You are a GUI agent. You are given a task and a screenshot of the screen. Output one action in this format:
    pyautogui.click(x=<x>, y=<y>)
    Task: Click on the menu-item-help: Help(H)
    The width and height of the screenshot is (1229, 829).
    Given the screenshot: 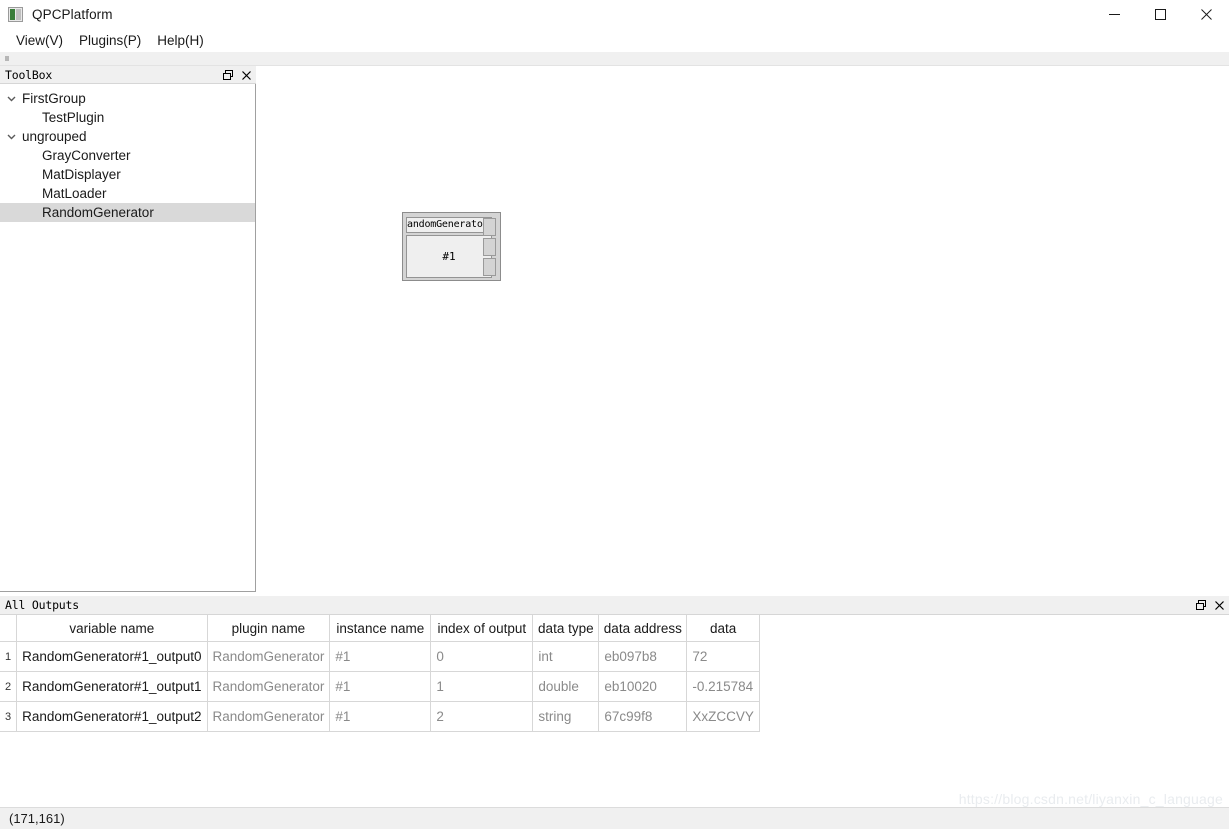 What is the action you would take?
    pyautogui.click(x=180, y=41)
    